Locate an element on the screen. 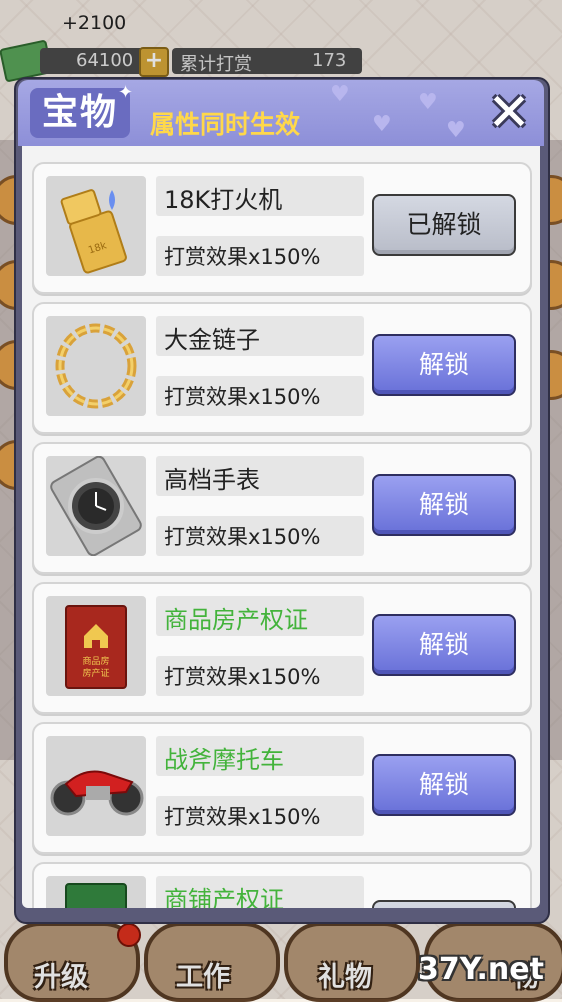 Image resolution: width=562 pixels, height=1002 pixels. shop-certificate-icon is located at coordinates (96, 892).